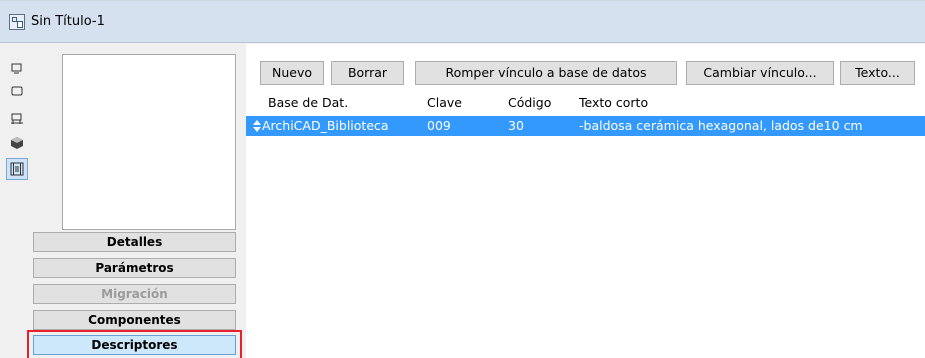 The height and width of the screenshot is (358, 925). What do you see at coordinates (308, 103) in the screenshot?
I see `column-header-database: Base de Dat.` at bounding box center [308, 103].